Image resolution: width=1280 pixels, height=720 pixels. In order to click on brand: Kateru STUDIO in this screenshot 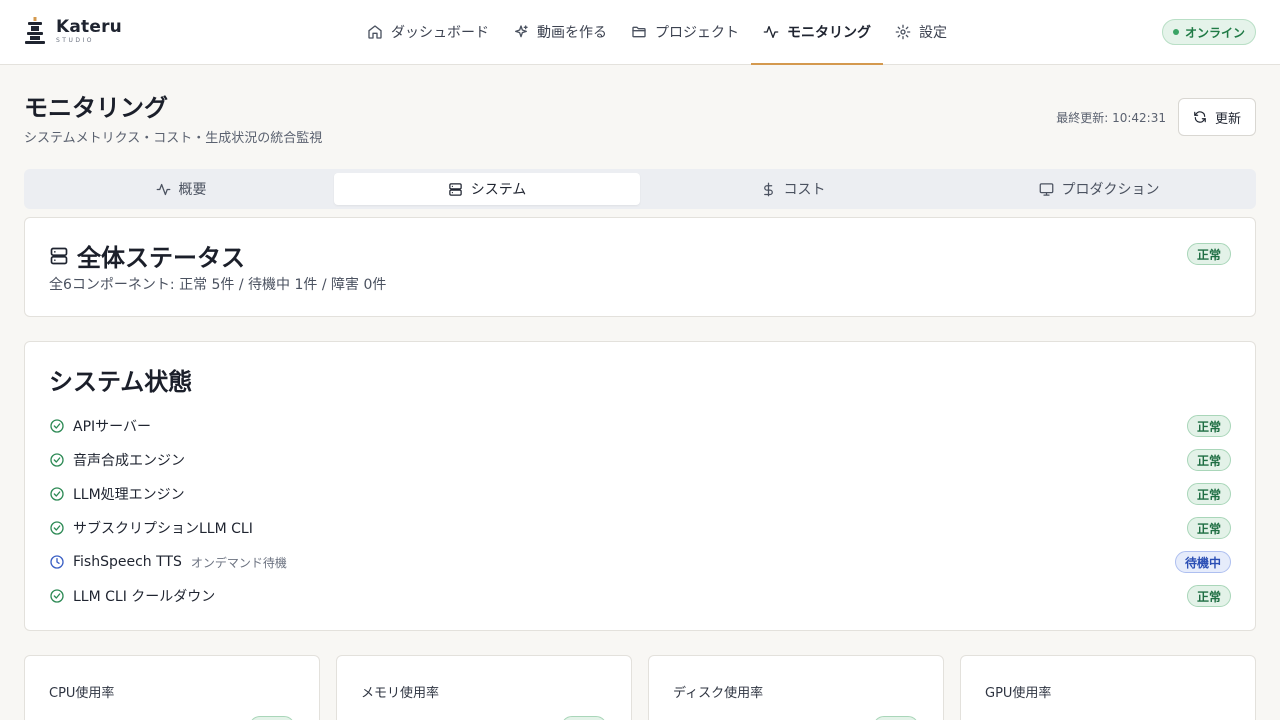, I will do `click(73, 31)`.